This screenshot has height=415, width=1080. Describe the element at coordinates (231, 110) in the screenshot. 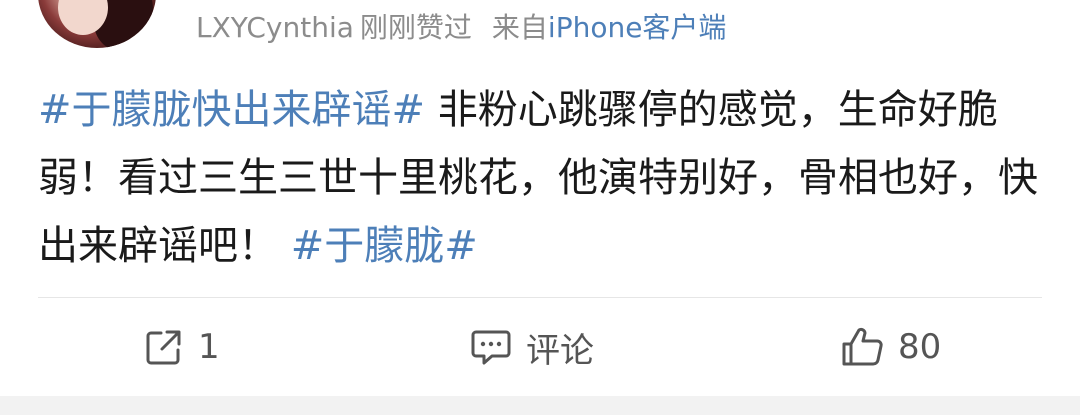

I see `topic-link-primary: #于朦胧快出来辟谣#` at that location.